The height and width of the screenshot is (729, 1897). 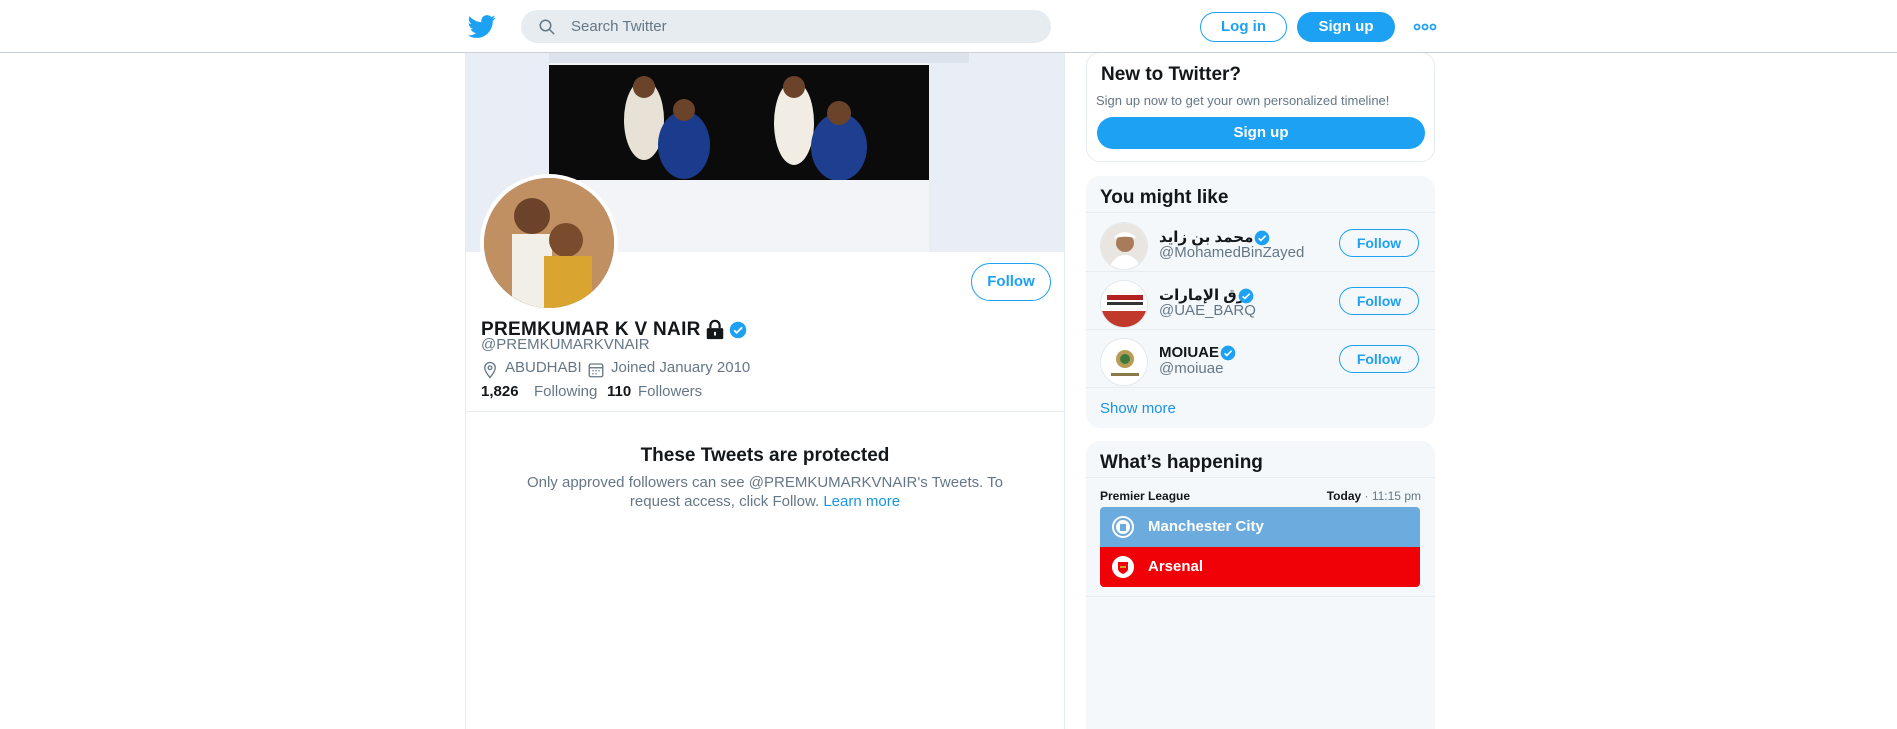 I want to click on team-manchester-city: Manchester City, so click(x=1260, y=527).